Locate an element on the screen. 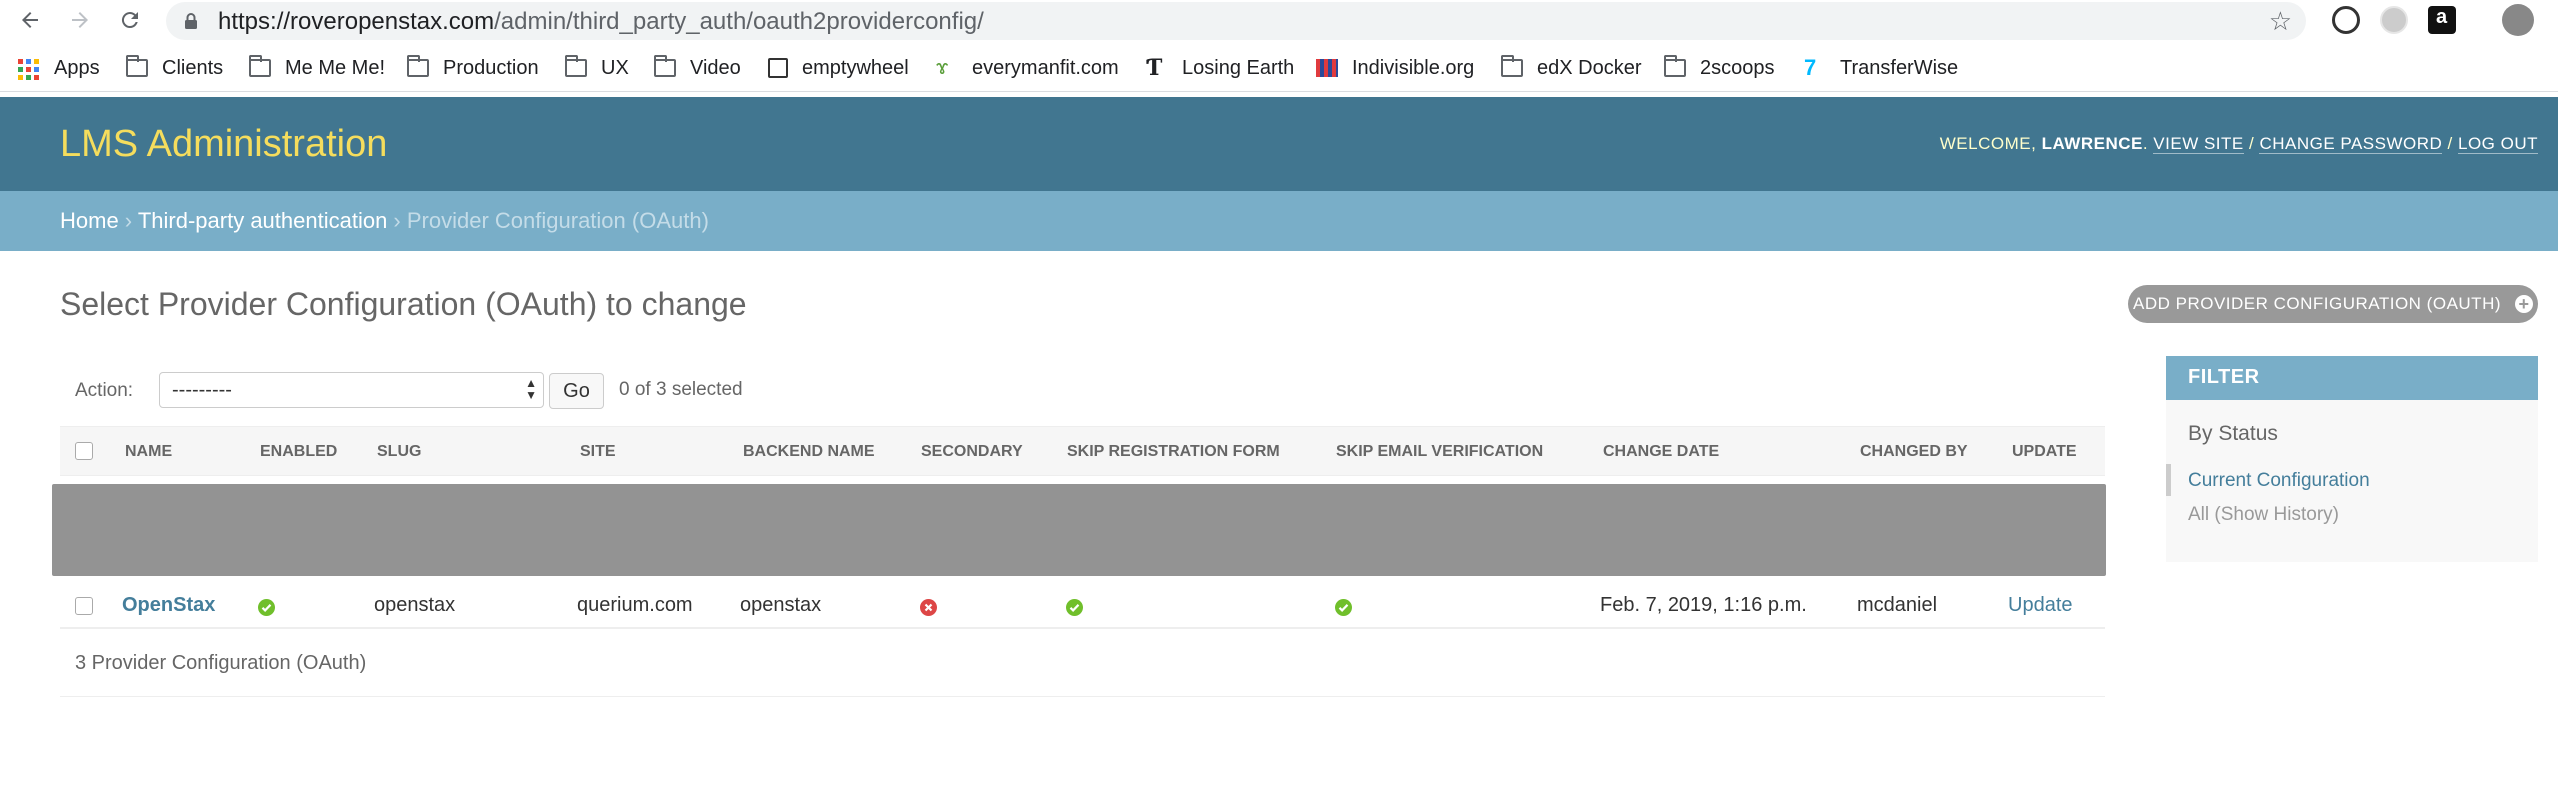 The image size is (2558, 796). back-arrow-icon is located at coordinates (30, 20).